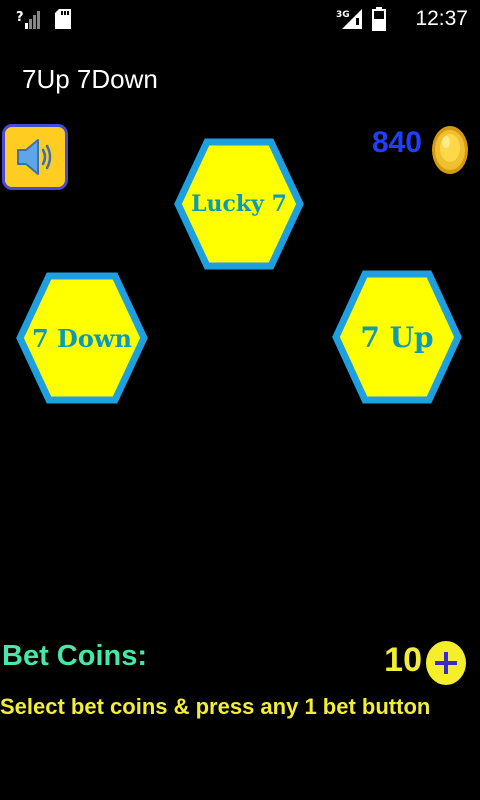 This screenshot has height=800, width=480. Describe the element at coordinates (343, 15) in the screenshot. I see `svg-text: 3G` at that location.